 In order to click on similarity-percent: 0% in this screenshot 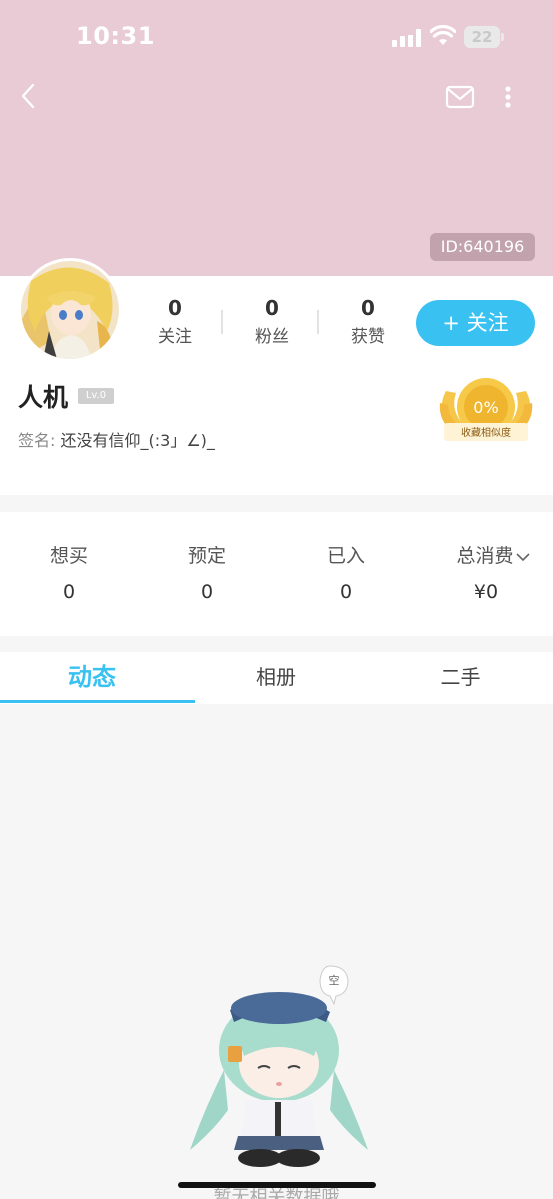, I will do `click(485, 407)`.